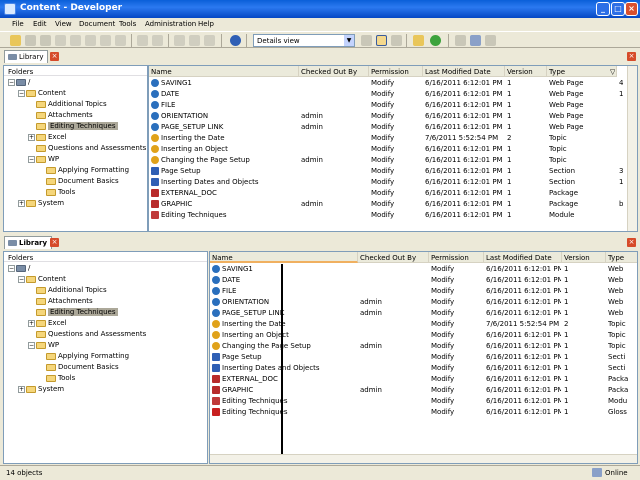 The image size is (640, 480). Describe the element at coordinates (40, 24) in the screenshot. I see `menu-edit: Edit` at that location.